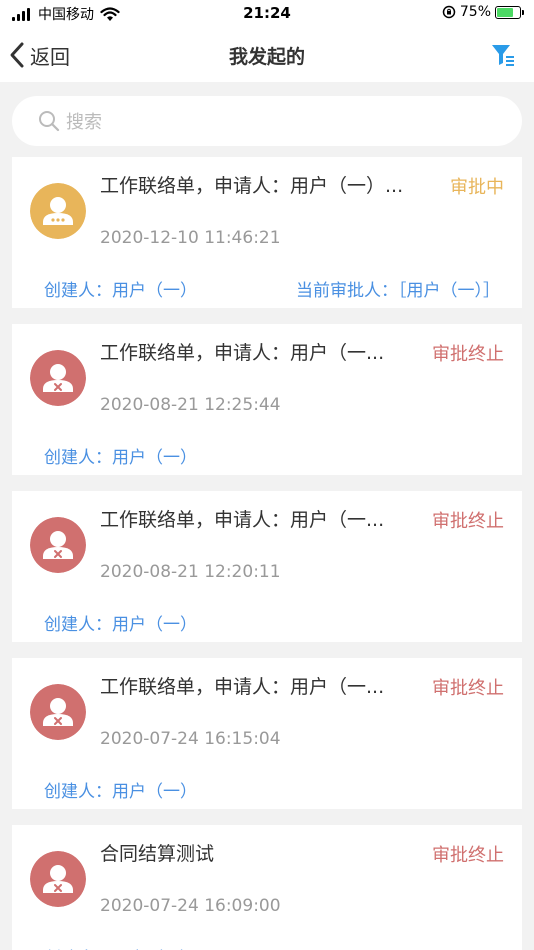 This screenshot has height=950, width=534. Describe the element at coordinates (190, 405) in the screenshot. I see `item-date: 2020-08-21 12:25:44` at that location.